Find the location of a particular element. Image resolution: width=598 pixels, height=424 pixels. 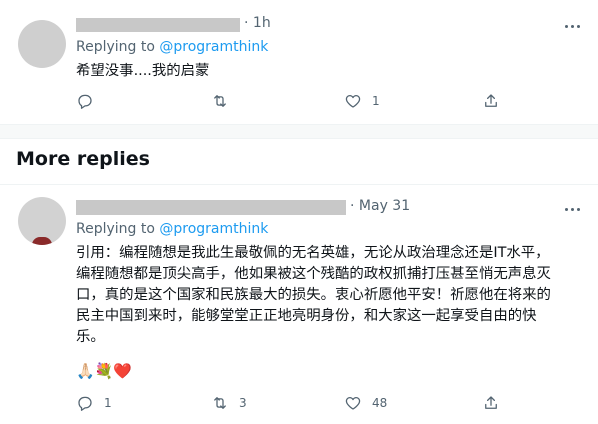

like-button: 48 is located at coordinates (365, 403).